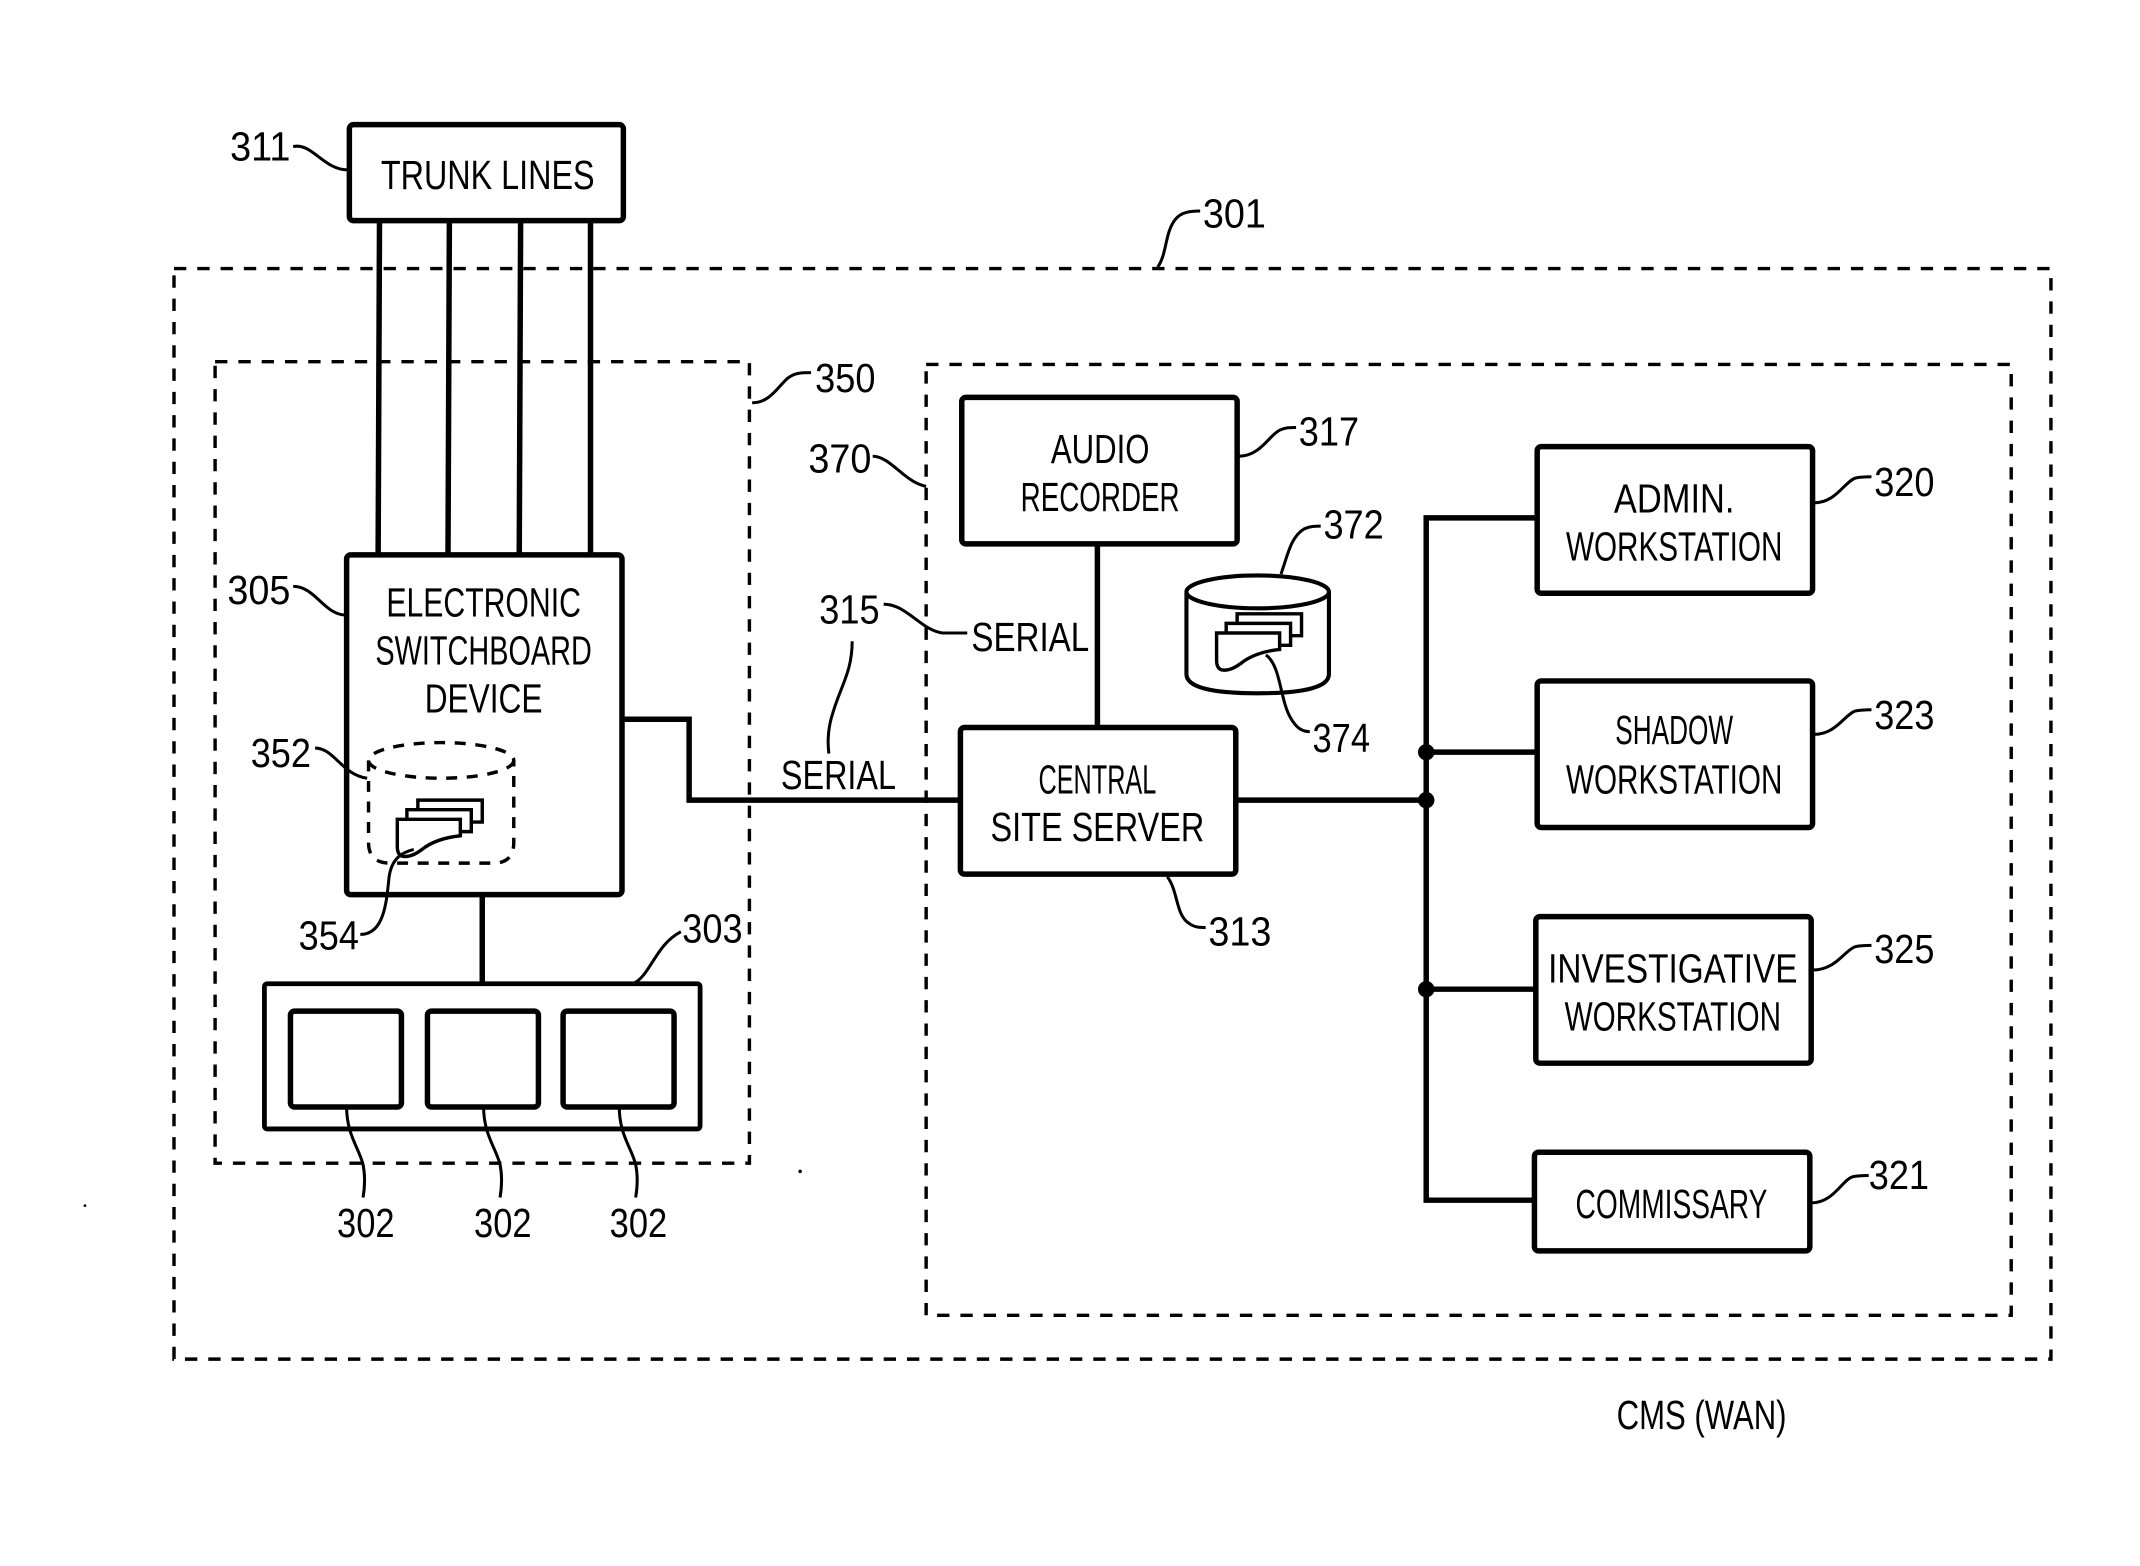 This screenshot has height=1566, width=2140. What do you see at coordinates (1426, 989) in the screenshot?
I see `bus-junction-investigative` at bounding box center [1426, 989].